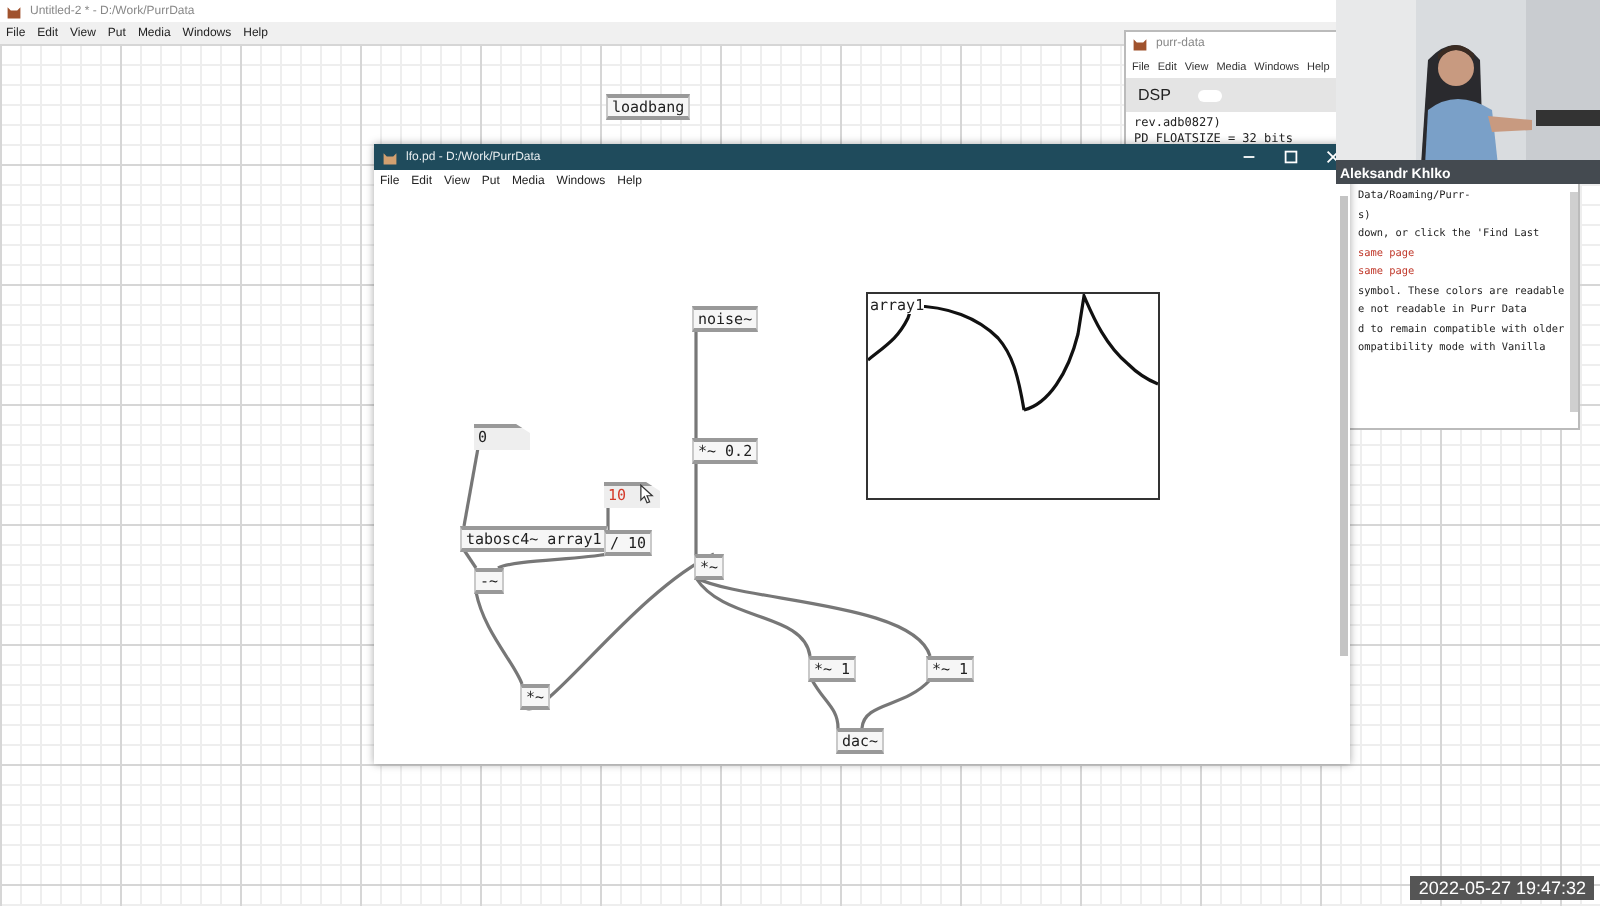 This screenshot has height=906, width=1600. Describe the element at coordinates (1333, 157) in the screenshot. I see `close-icon` at that location.